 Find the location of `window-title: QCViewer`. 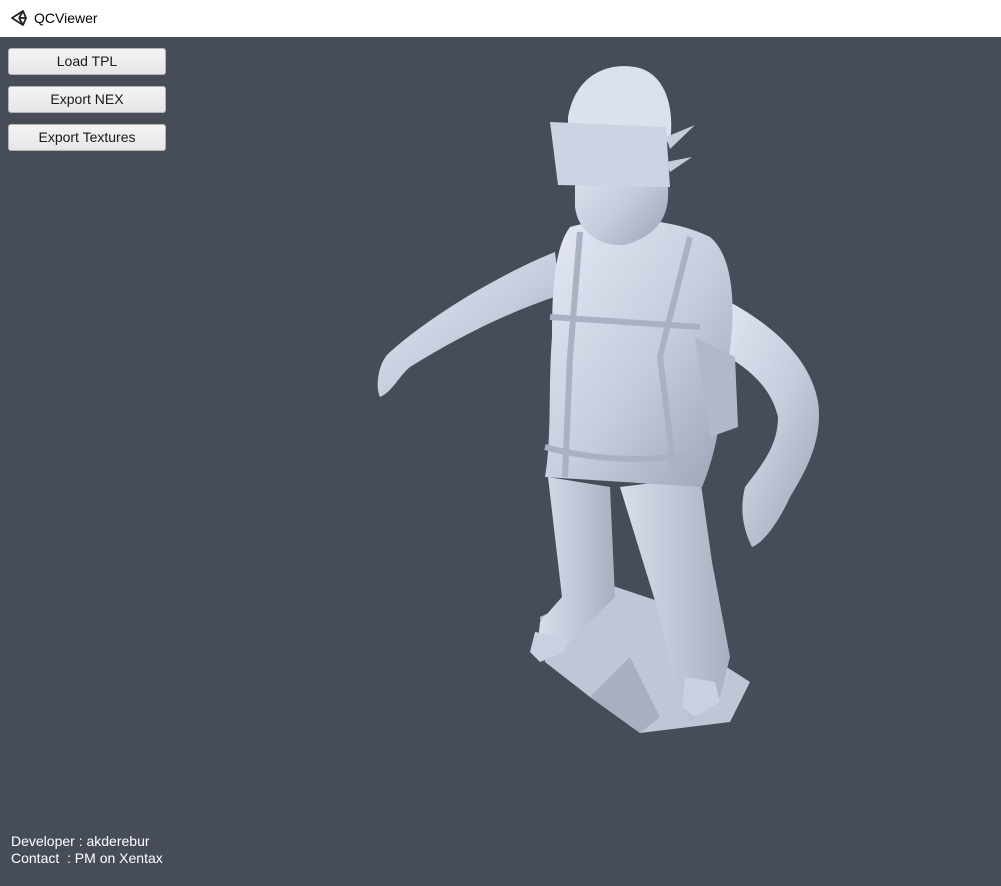

window-title: QCViewer is located at coordinates (66, 18).